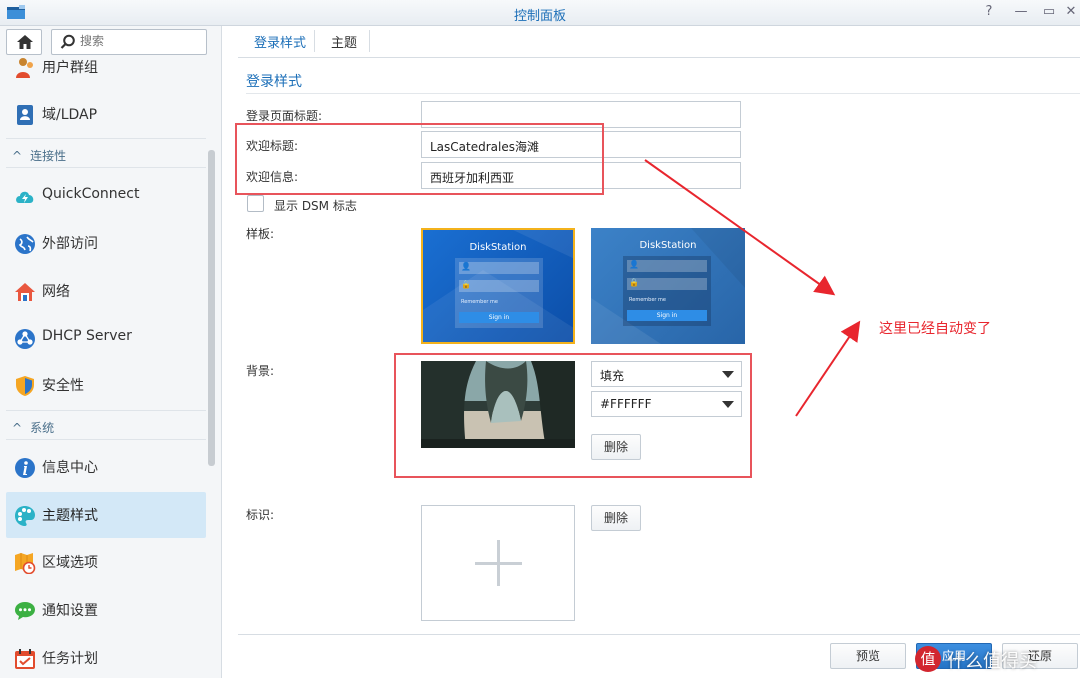 The height and width of the screenshot is (678, 1080). I want to click on watermark-badge-icon: 值, so click(928, 659).